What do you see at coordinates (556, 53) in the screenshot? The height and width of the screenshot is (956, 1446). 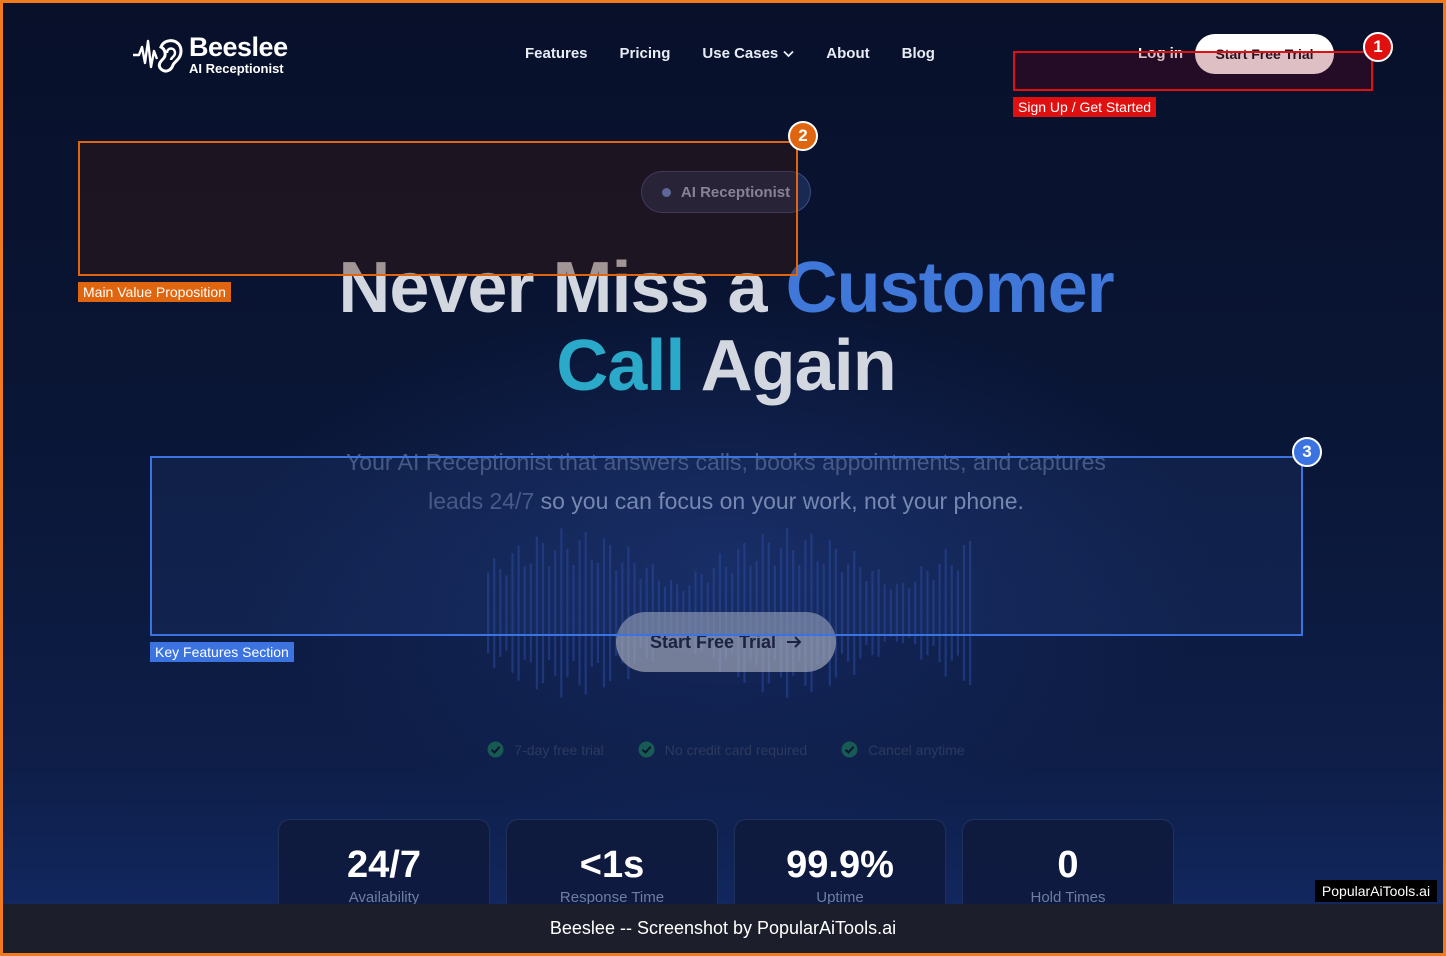 I see `nav-features: Features` at bounding box center [556, 53].